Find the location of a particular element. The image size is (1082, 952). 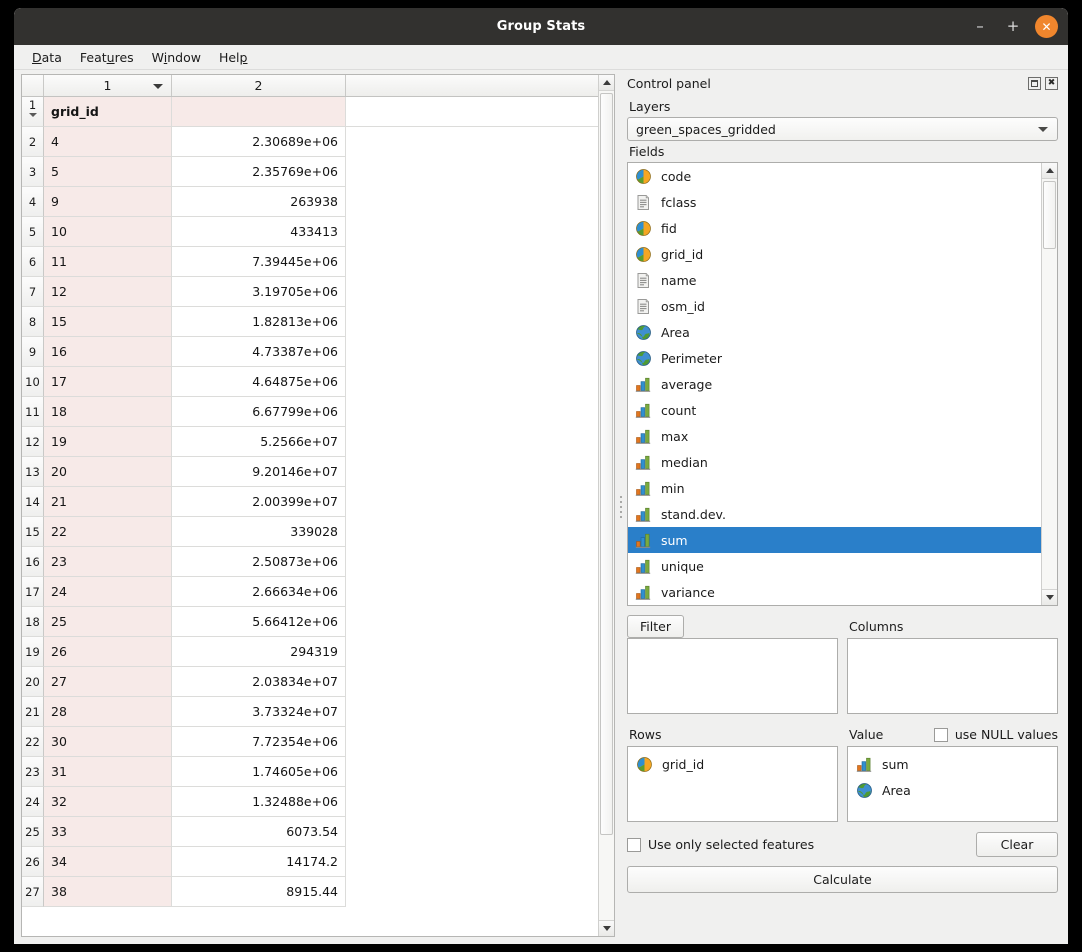

table-vertical-scrollbar is located at coordinates (606, 505).